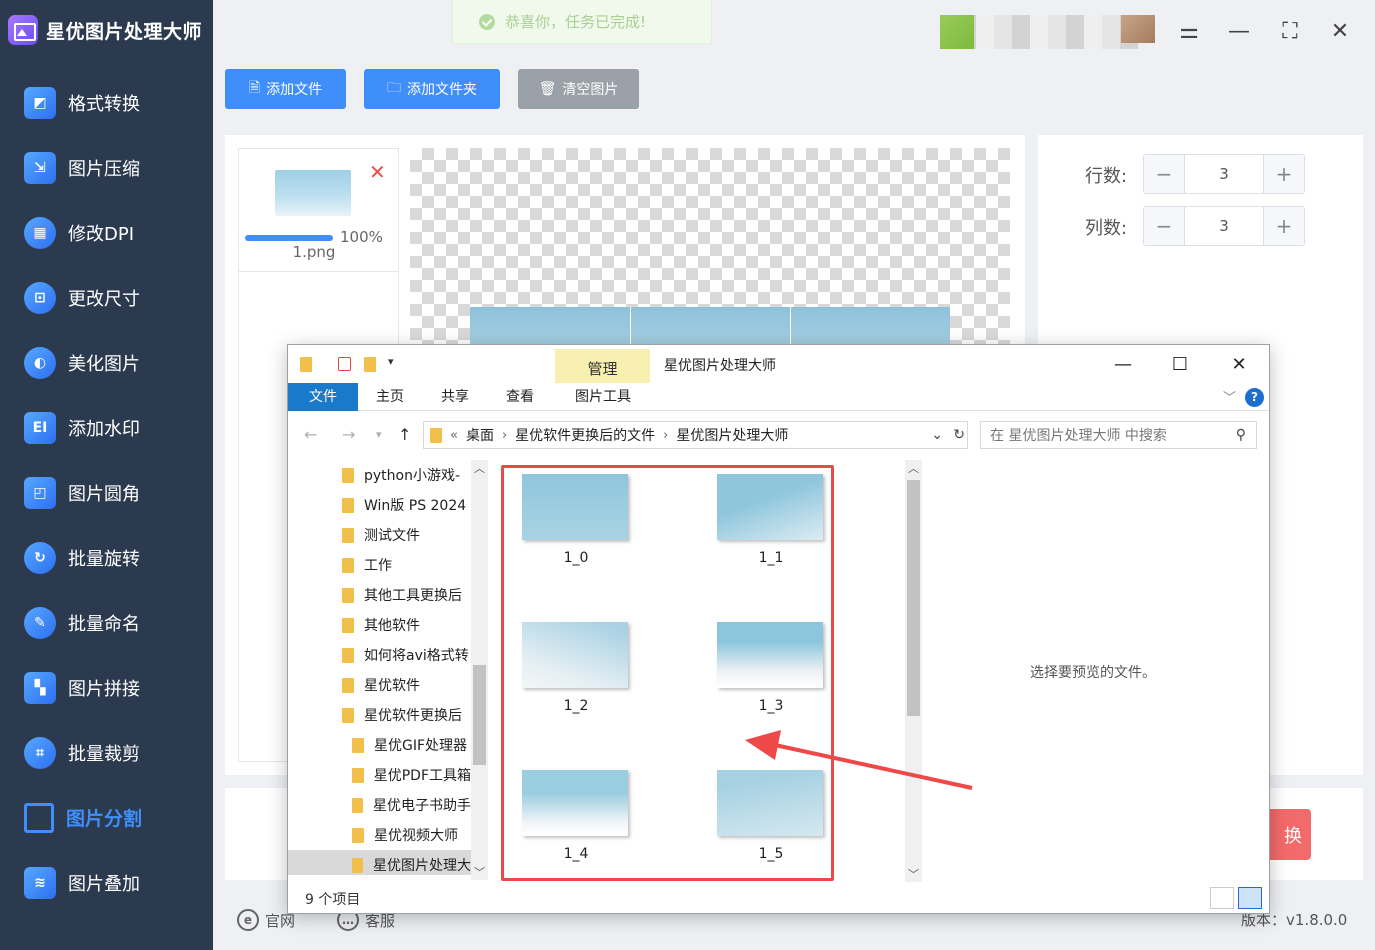  I want to click on ribbon-tab-view: 查看, so click(520, 397).